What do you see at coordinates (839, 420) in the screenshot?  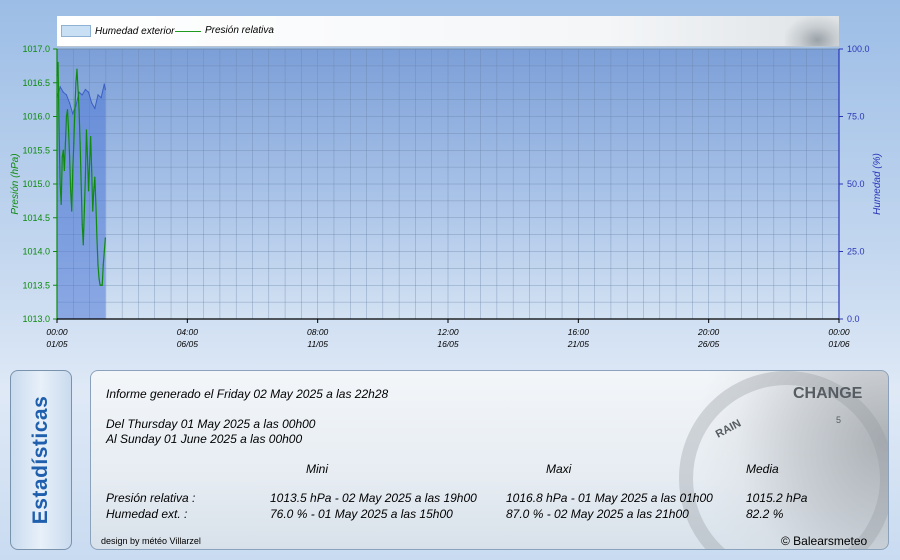 I see `barometer-number-text: 5` at bounding box center [839, 420].